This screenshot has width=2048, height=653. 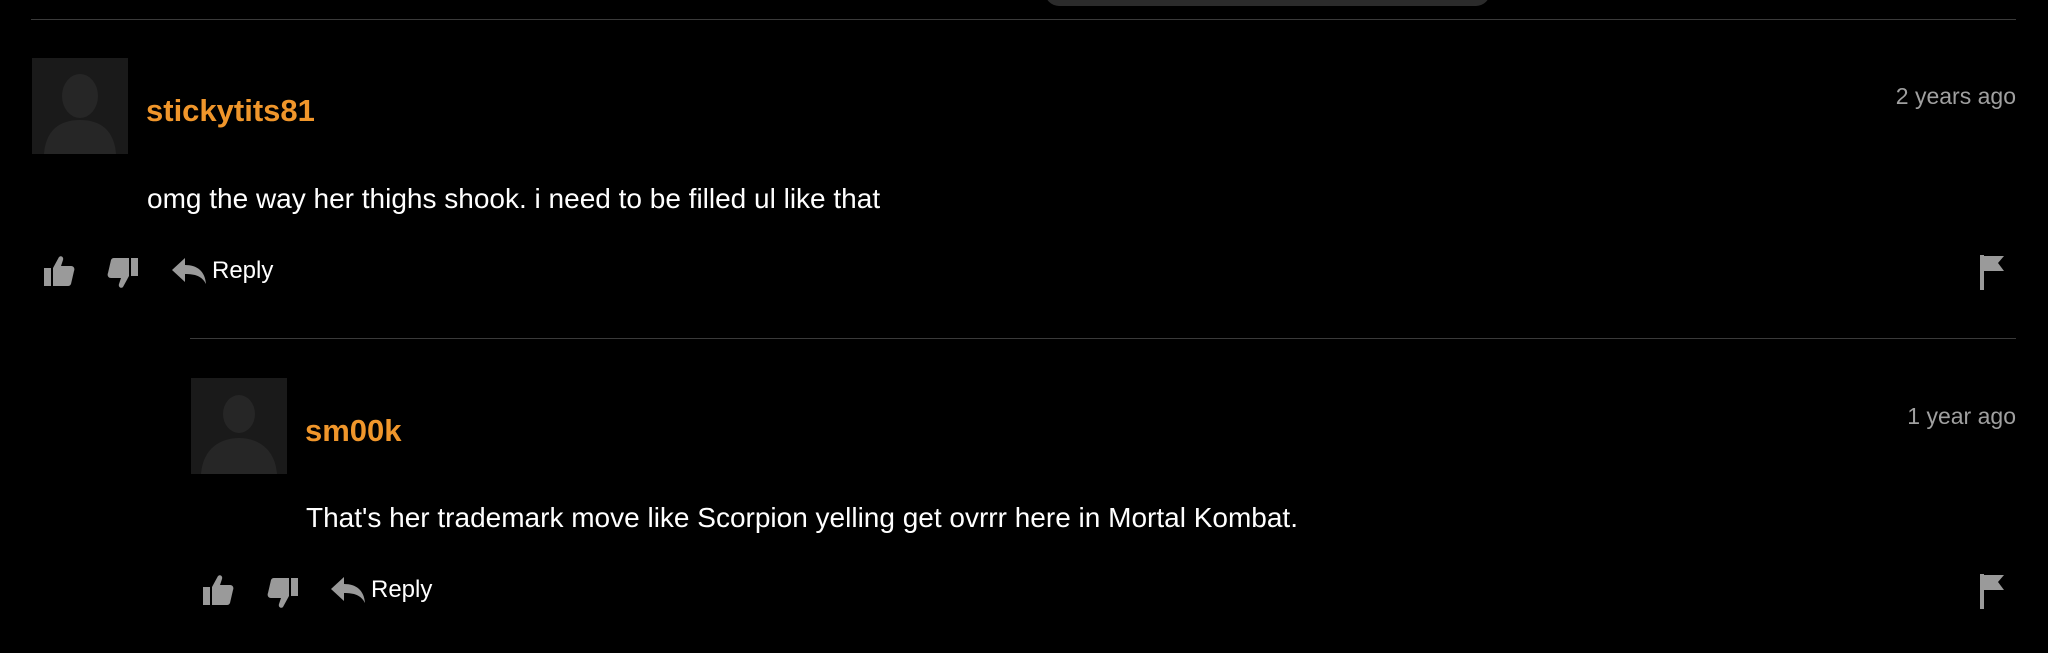 What do you see at coordinates (230, 111) in the screenshot?
I see `comment-username: stickytits81` at bounding box center [230, 111].